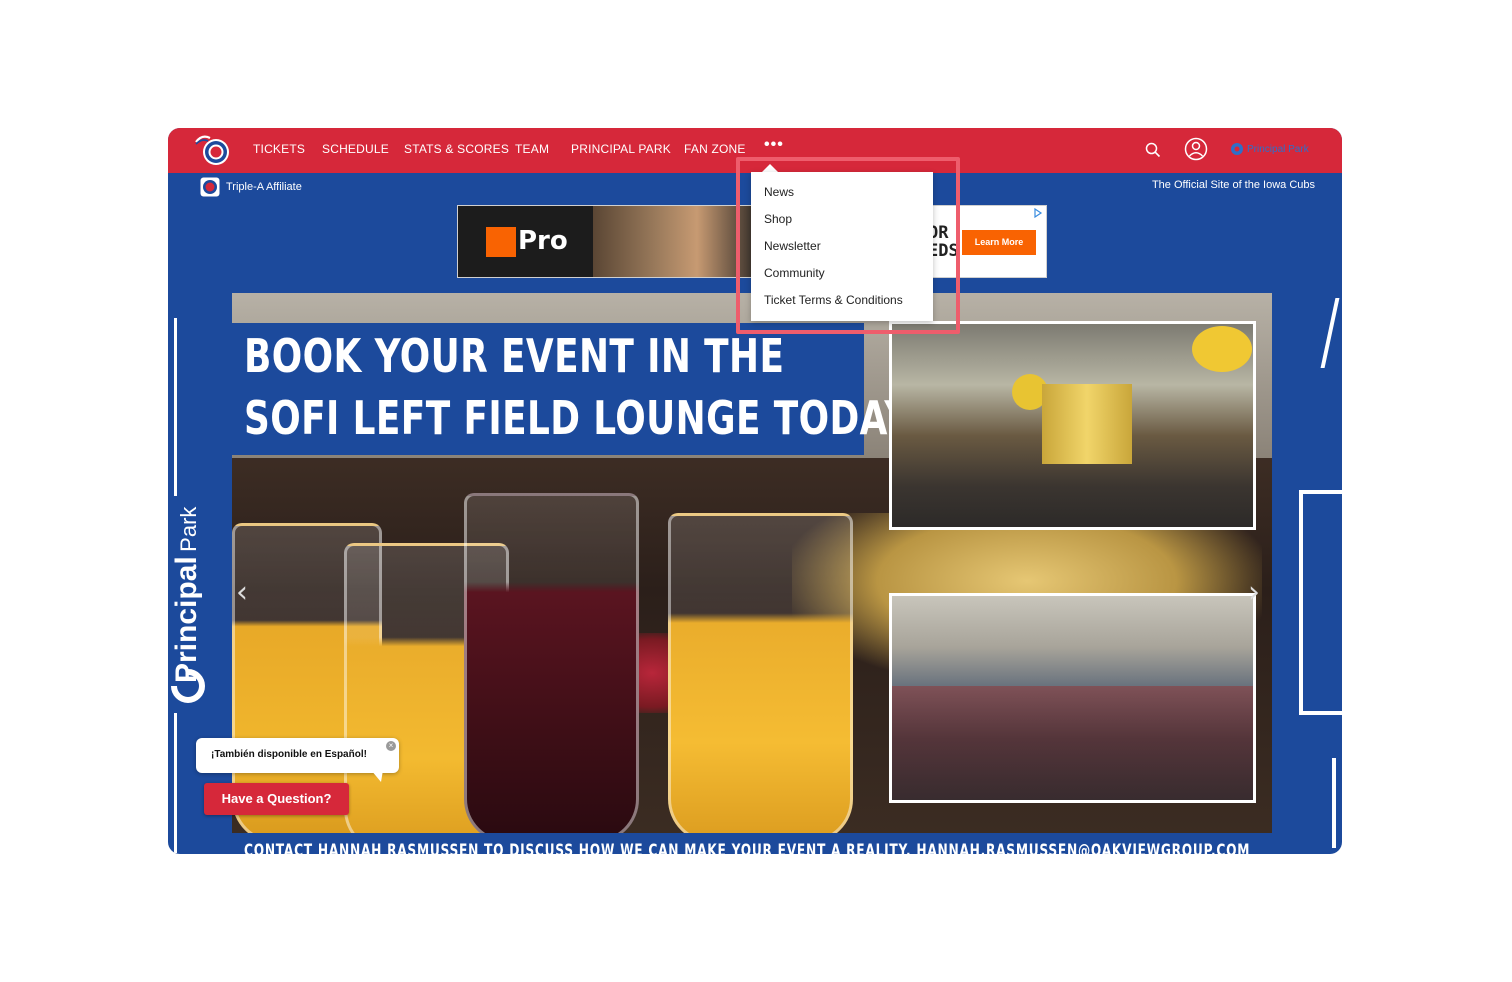 This screenshot has height=982, width=1512. Describe the element at coordinates (391, 746) in the screenshot. I see `close-icon: ×` at that location.